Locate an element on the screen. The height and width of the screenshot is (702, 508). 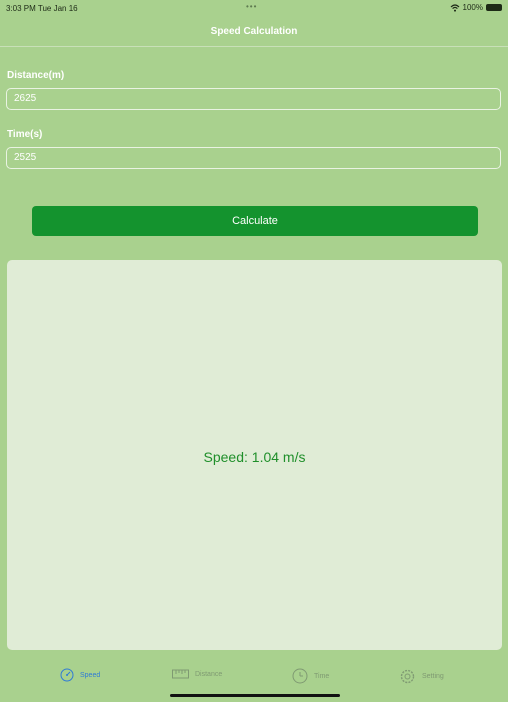
nav-bar: Speed Calculation is located at coordinates (254, 32).